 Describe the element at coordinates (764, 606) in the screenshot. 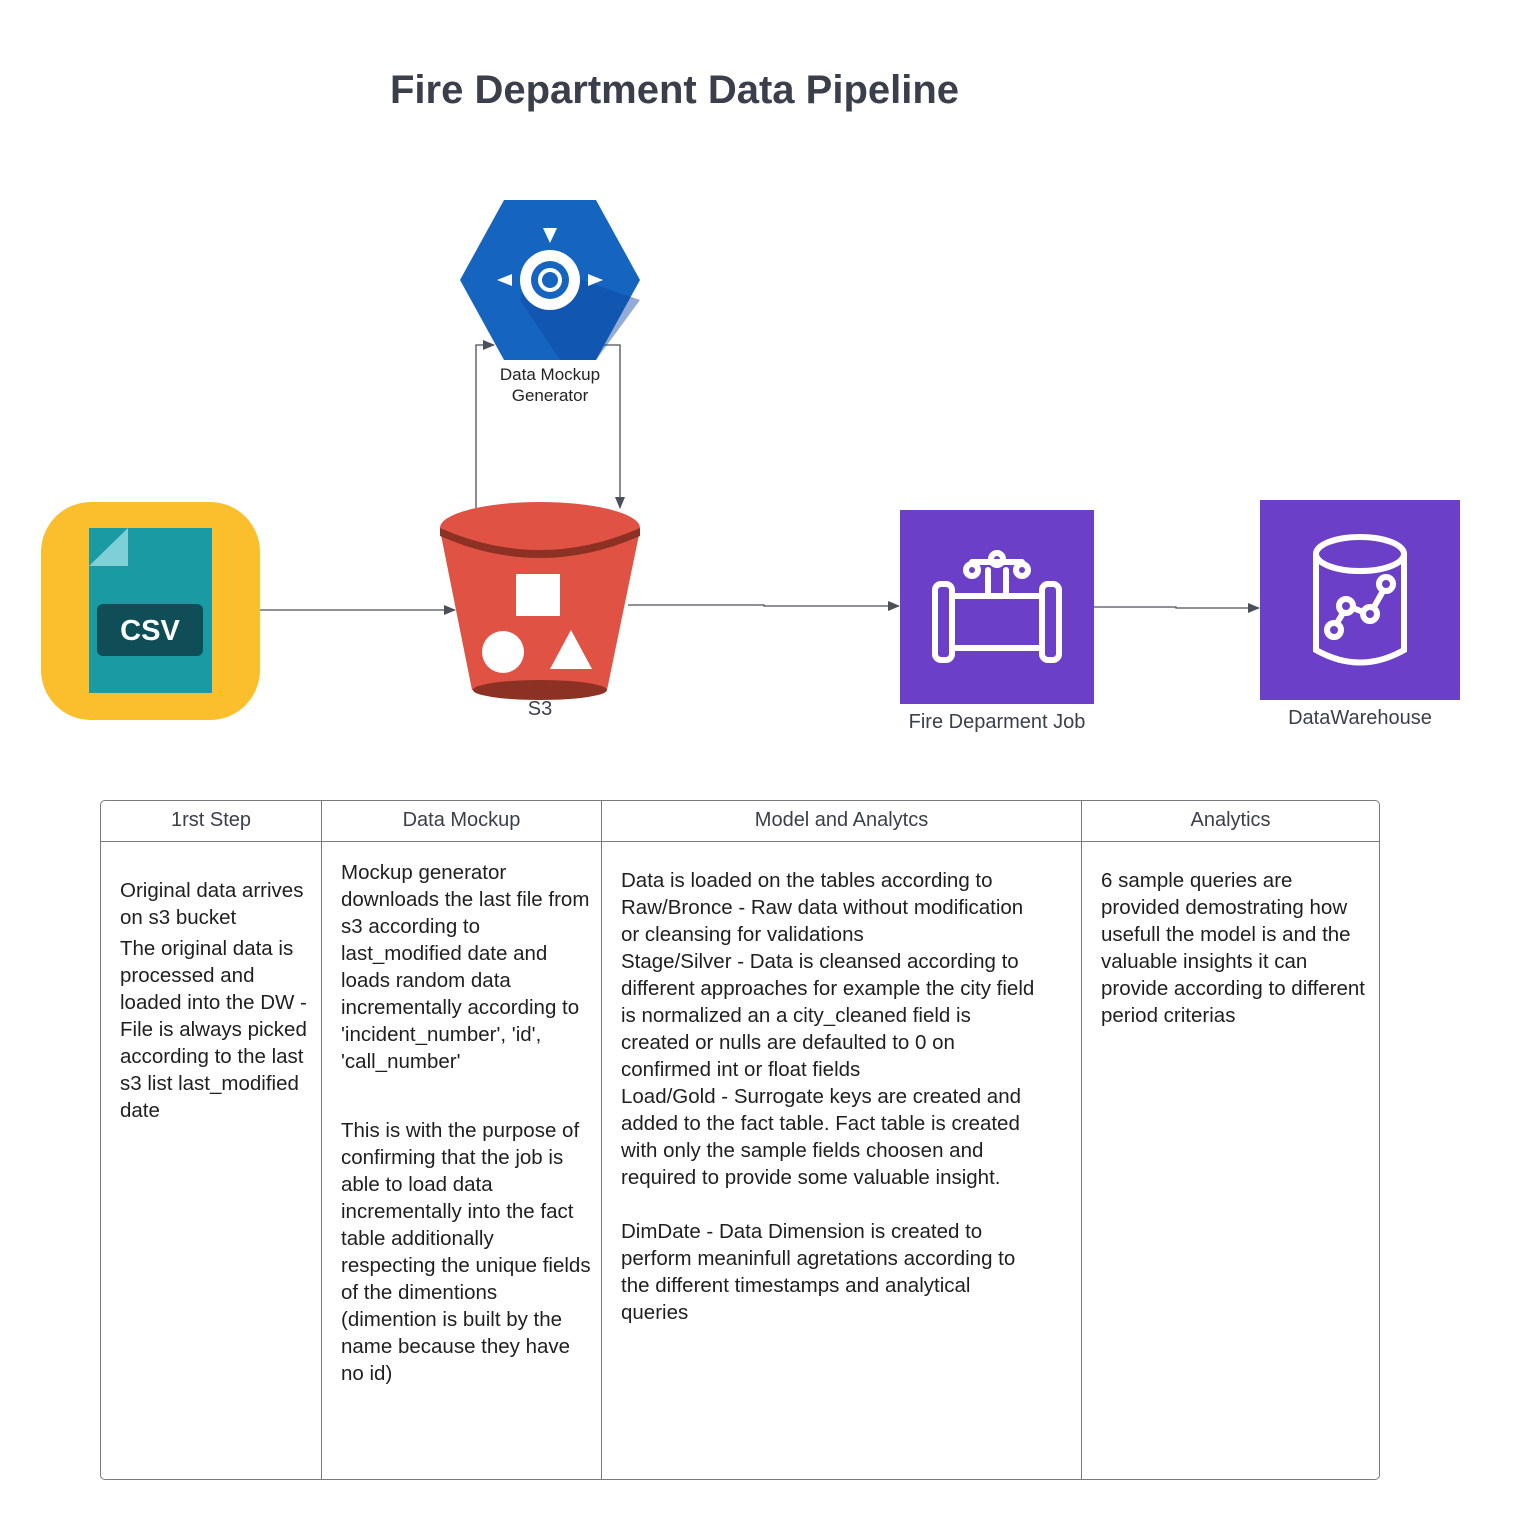

I see `s3-to-job-arrow` at that location.